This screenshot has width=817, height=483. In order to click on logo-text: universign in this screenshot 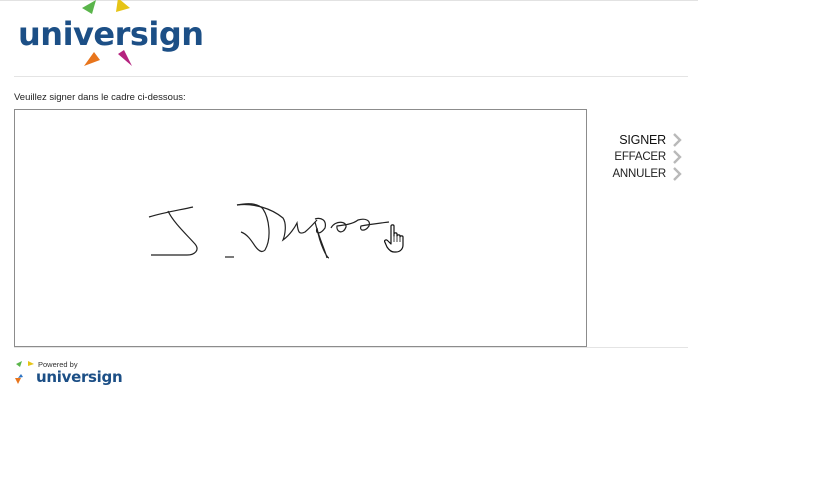, I will do `click(111, 34)`.